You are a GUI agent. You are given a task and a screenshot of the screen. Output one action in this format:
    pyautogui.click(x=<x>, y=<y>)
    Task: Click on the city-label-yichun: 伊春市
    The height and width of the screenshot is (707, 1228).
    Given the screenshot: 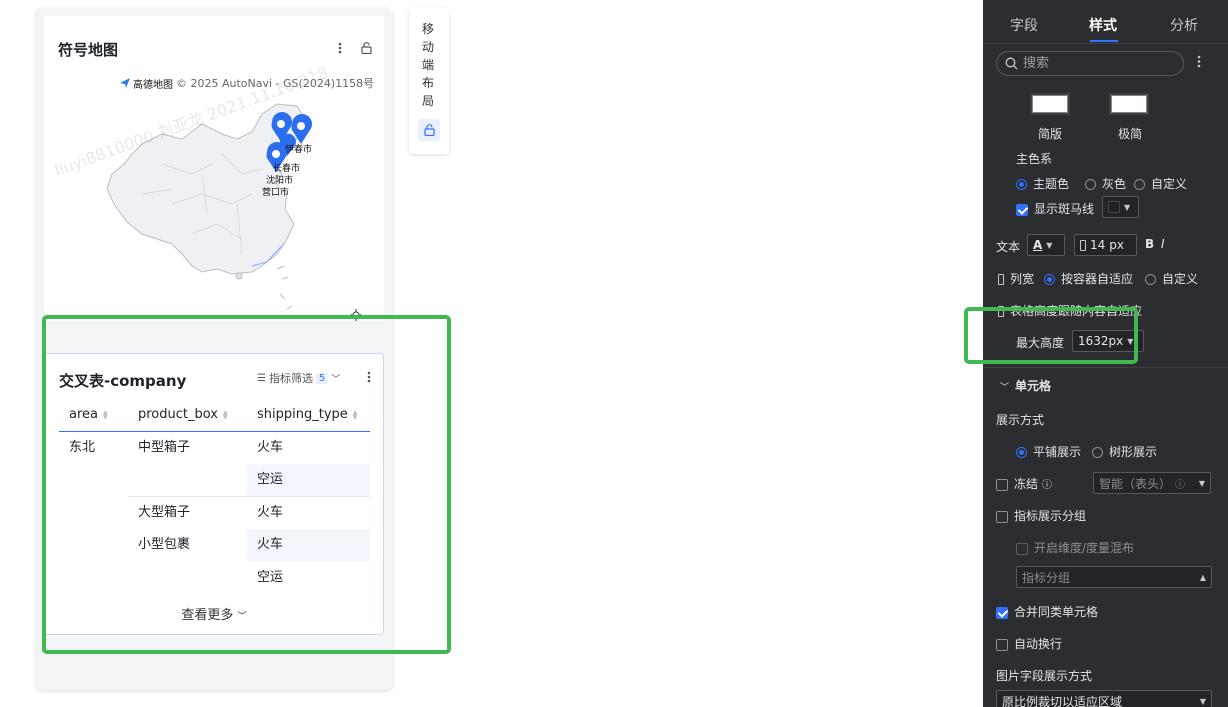 What is the action you would take?
    pyautogui.click(x=298, y=149)
    